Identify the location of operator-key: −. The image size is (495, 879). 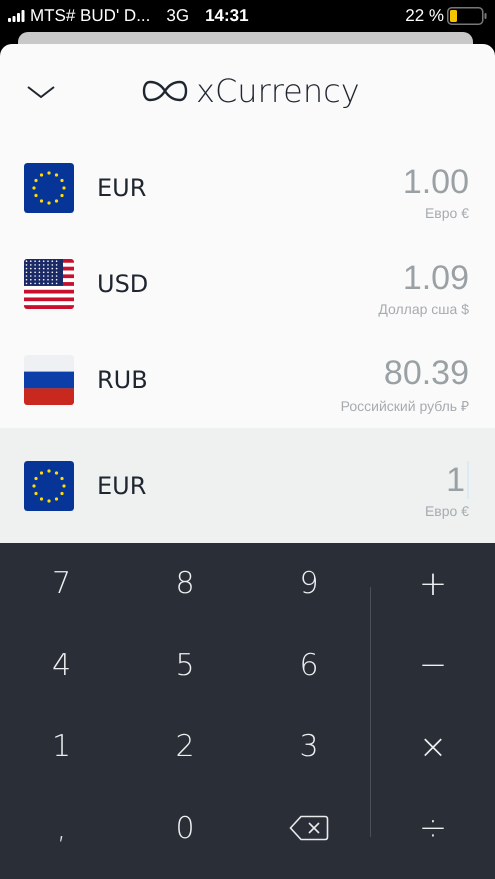
(433, 665).